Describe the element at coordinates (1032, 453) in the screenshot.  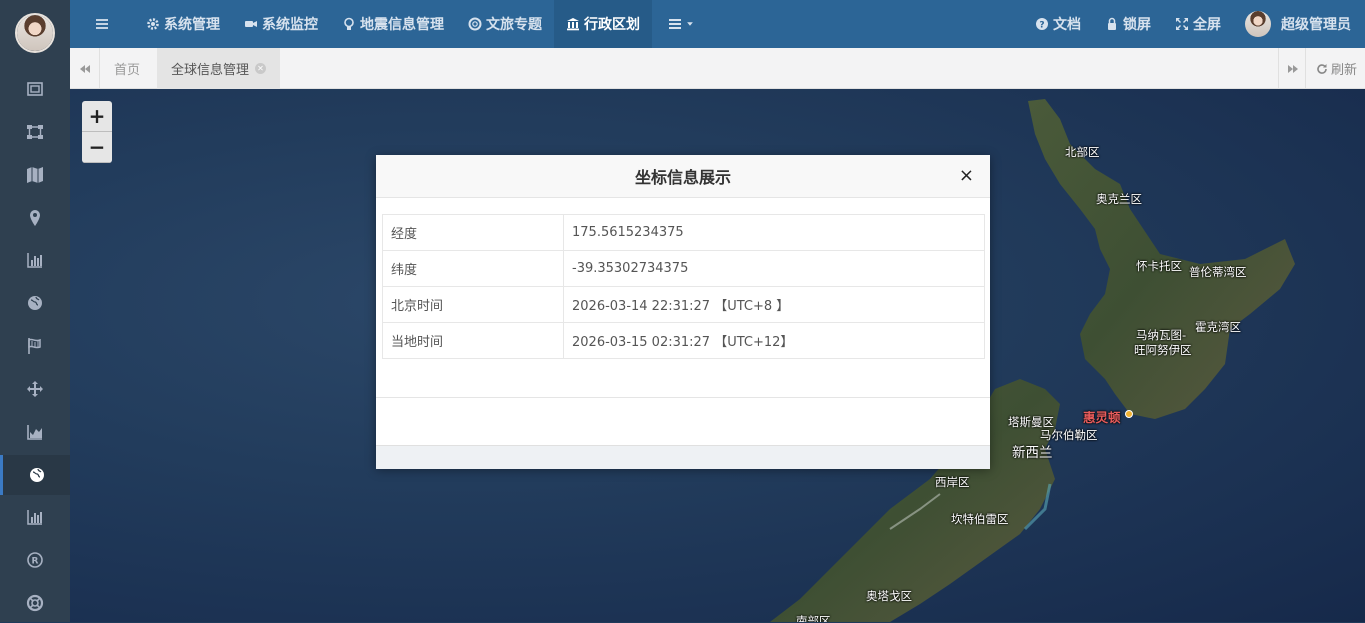
I see `map-label: 新西兰` at that location.